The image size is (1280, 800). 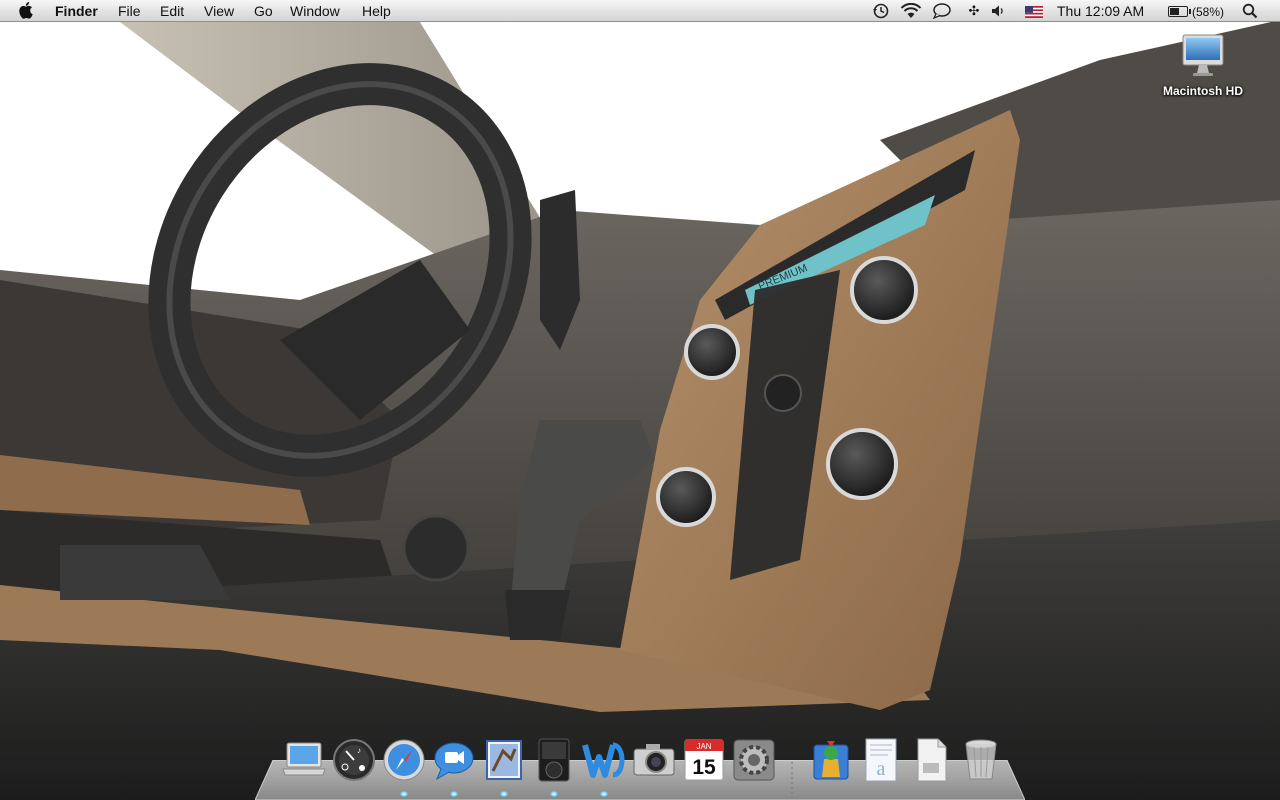 I want to click on dock-item-mail, so click(x=504, y=760).